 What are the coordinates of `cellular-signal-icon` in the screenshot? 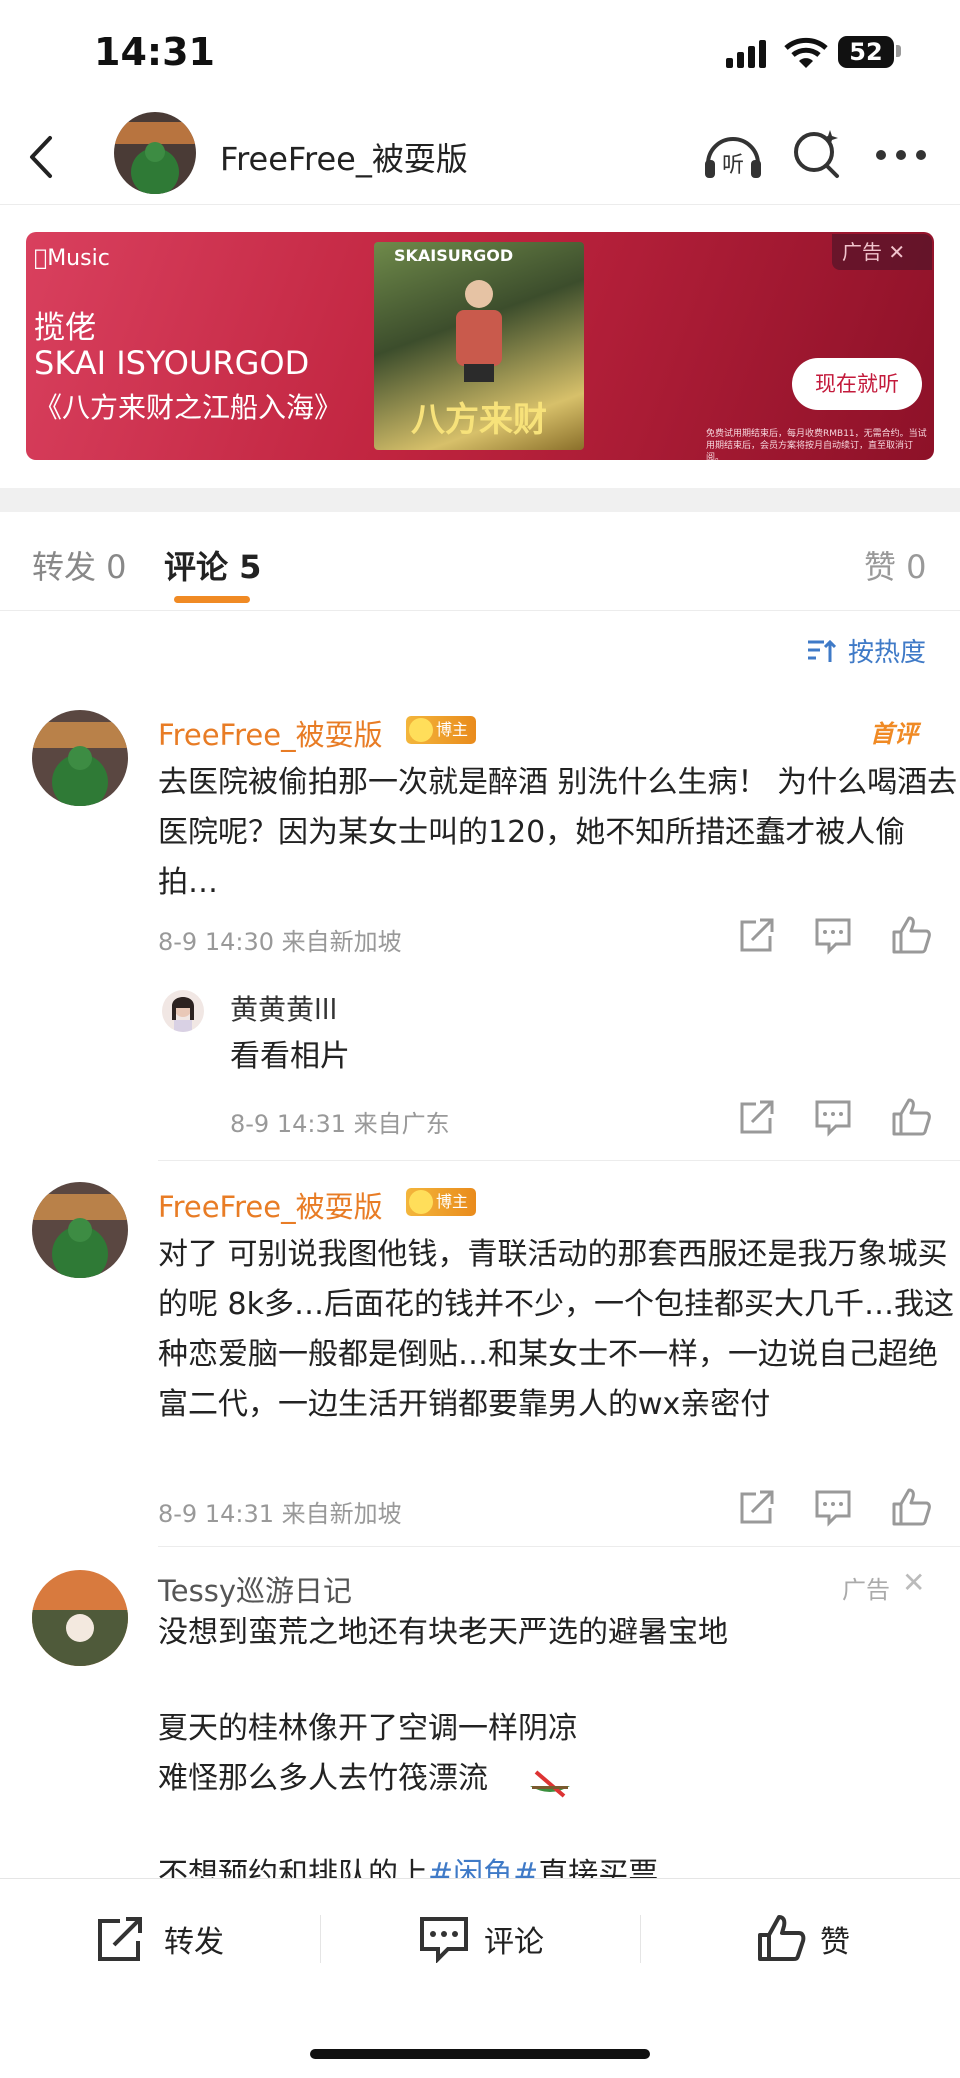 It's located at (746, 54).